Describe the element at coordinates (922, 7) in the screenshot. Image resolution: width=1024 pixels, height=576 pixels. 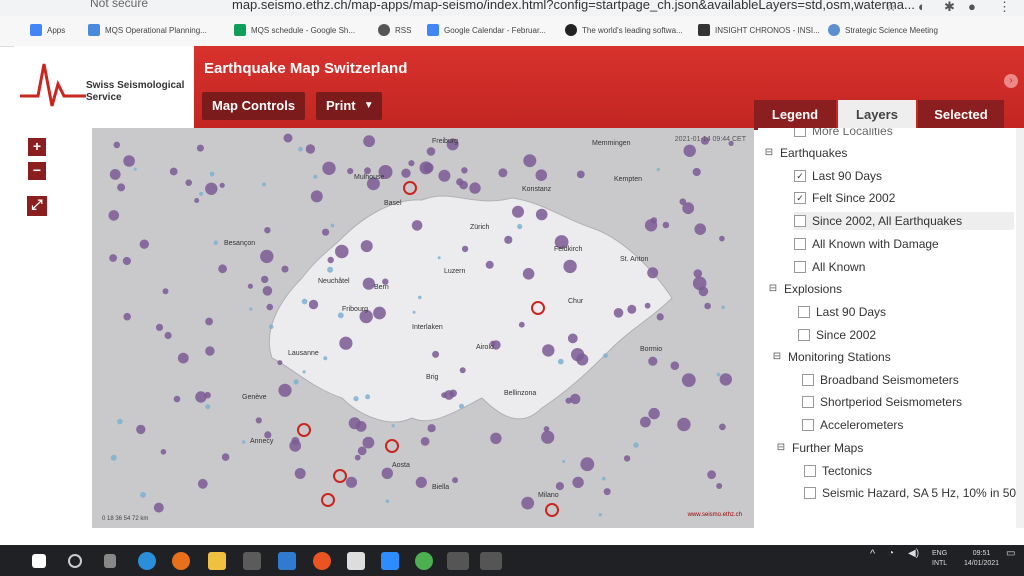
I see `extension-icon: ◐` at that location.